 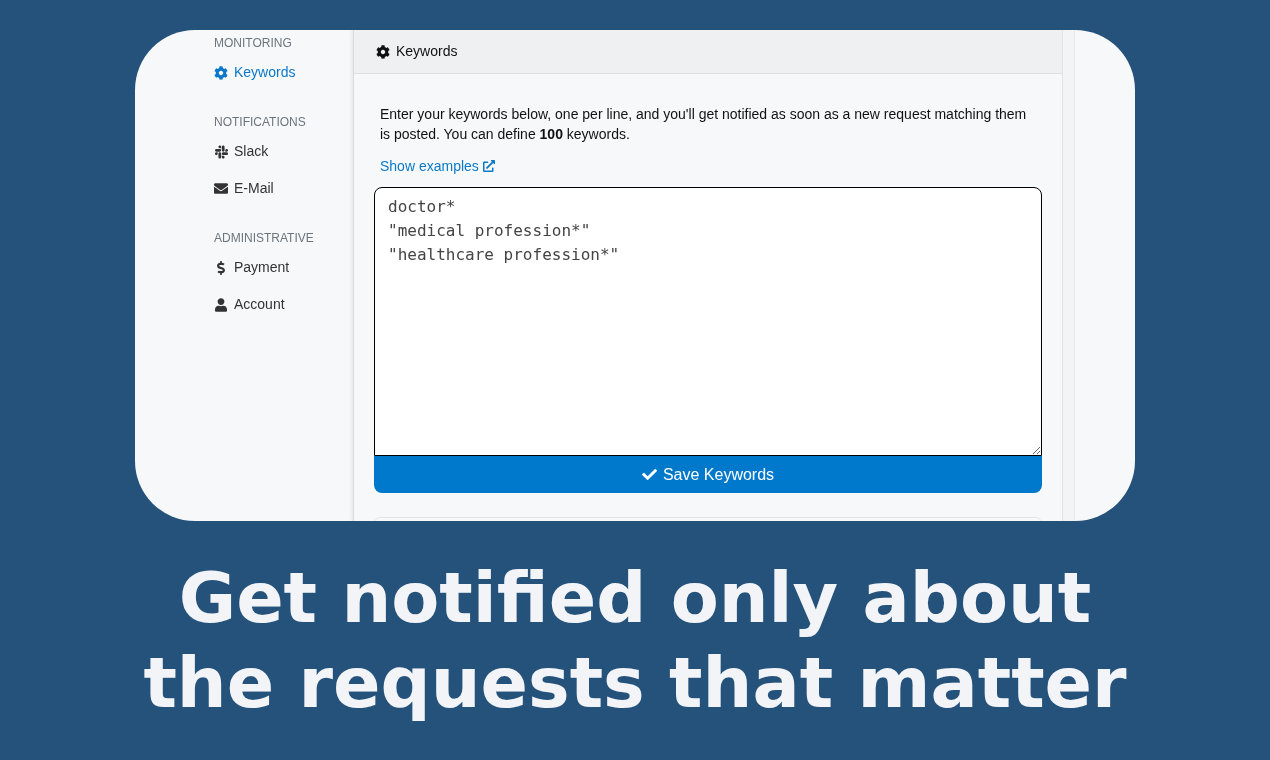 What do you see at coordinates (283, 151) in the screenshot?
I see `sidebar-item: Slack` at bounding box center [283, 151].